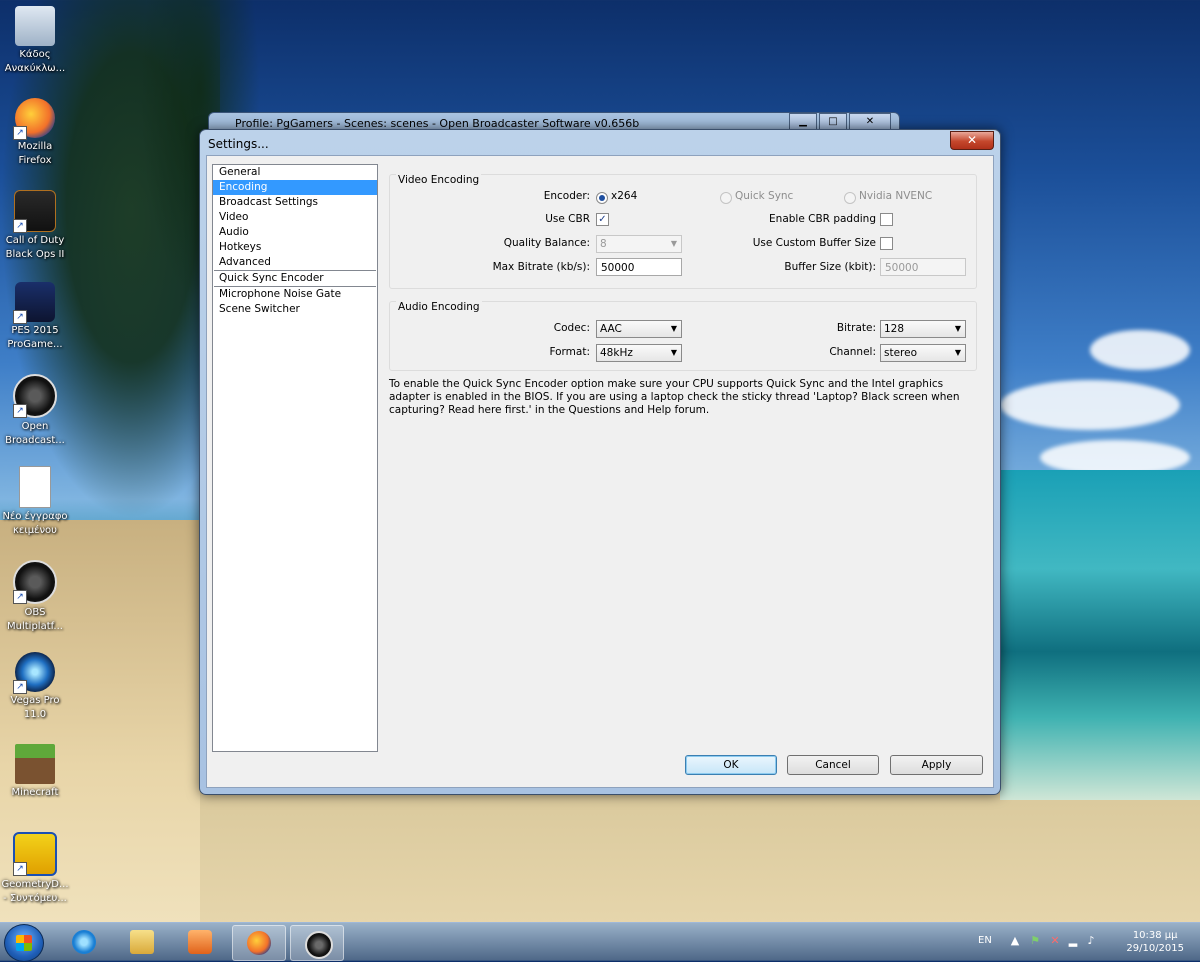 The width and height of the screenshot is (1200, 962). I want to click on format-value: 48kHz, so click(616, 353).